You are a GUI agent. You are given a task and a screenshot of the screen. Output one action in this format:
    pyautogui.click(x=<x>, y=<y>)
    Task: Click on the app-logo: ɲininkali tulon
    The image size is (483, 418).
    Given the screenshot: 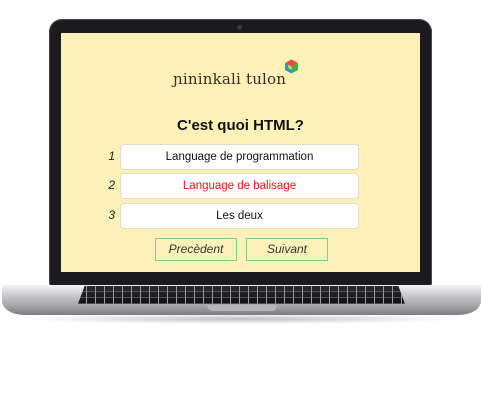 What is the action you would take?
    pyautogui.click(x=229, y=79)
    